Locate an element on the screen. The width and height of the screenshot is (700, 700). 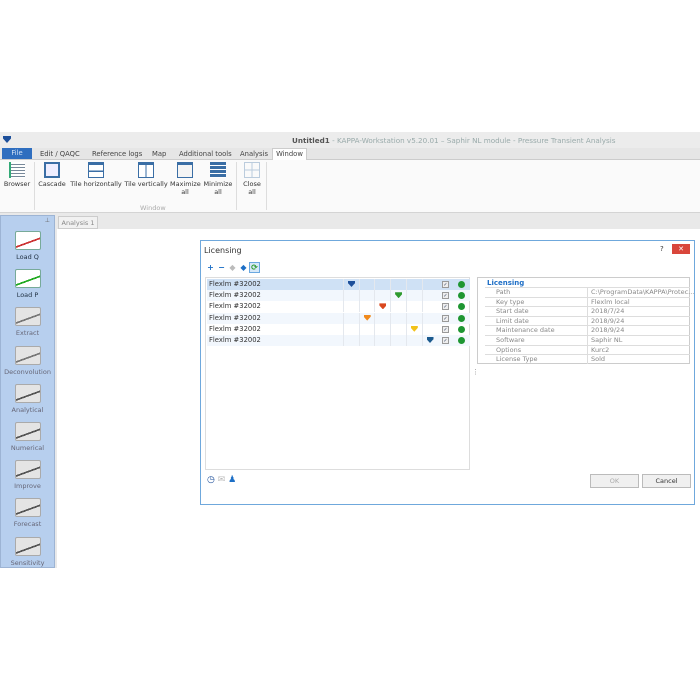
sensitivity-icon is located at coordinates (27, 546).